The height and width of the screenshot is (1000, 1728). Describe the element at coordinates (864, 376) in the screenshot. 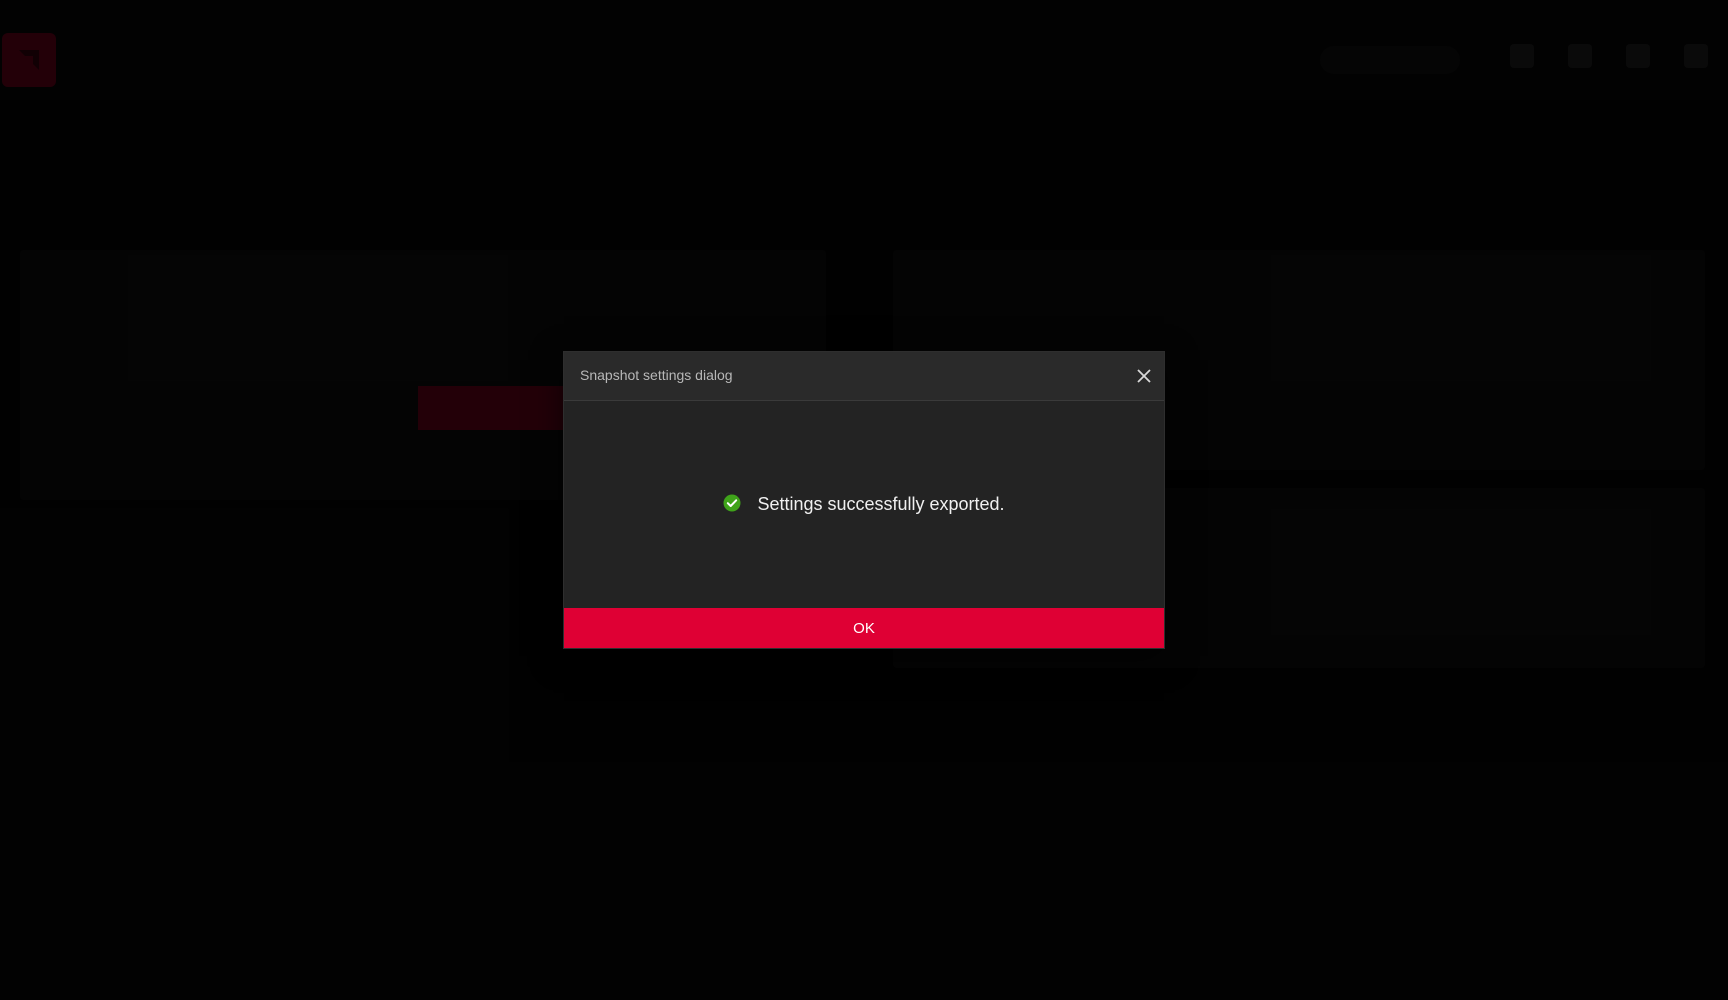

I see `dialog-header: Snapshot settings dialog` at that location.